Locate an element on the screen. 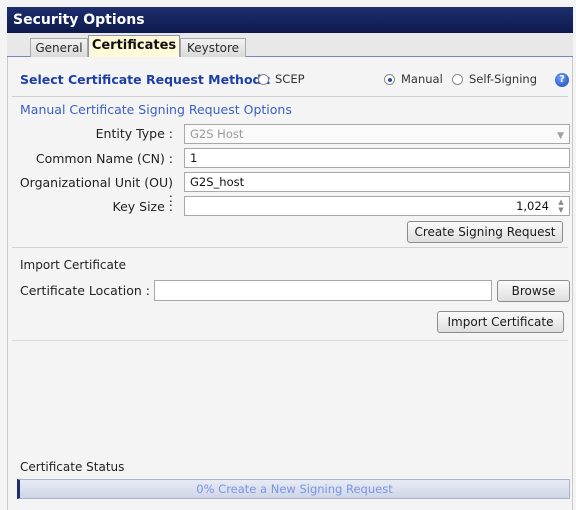 The height and width of the screenshot is (510, 576). entity-type-select: G2S Host ▼ is located at coordinates (377, 134).